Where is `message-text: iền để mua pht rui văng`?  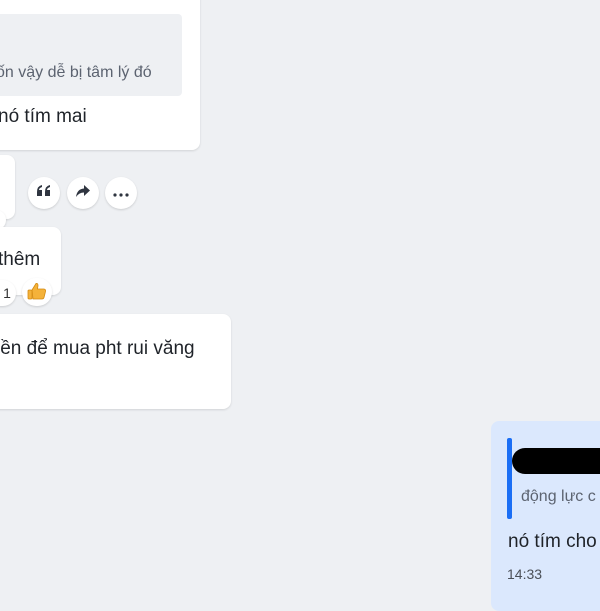 message-text: iền để mua pht rui văng is located at coordinates (97, 348).